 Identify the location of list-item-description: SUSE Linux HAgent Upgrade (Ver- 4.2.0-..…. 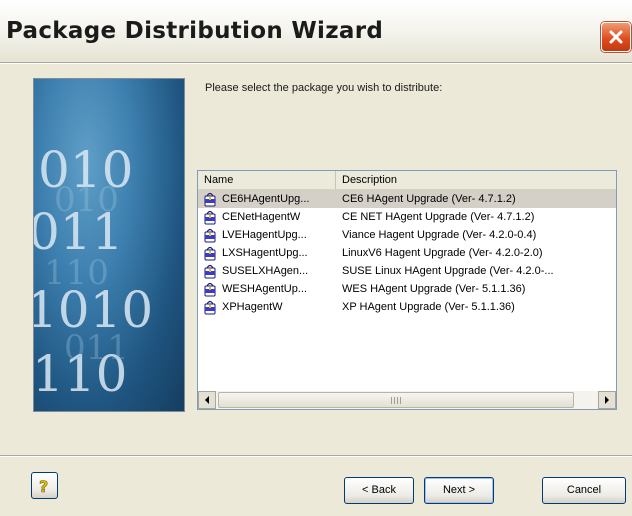
(448, 271).